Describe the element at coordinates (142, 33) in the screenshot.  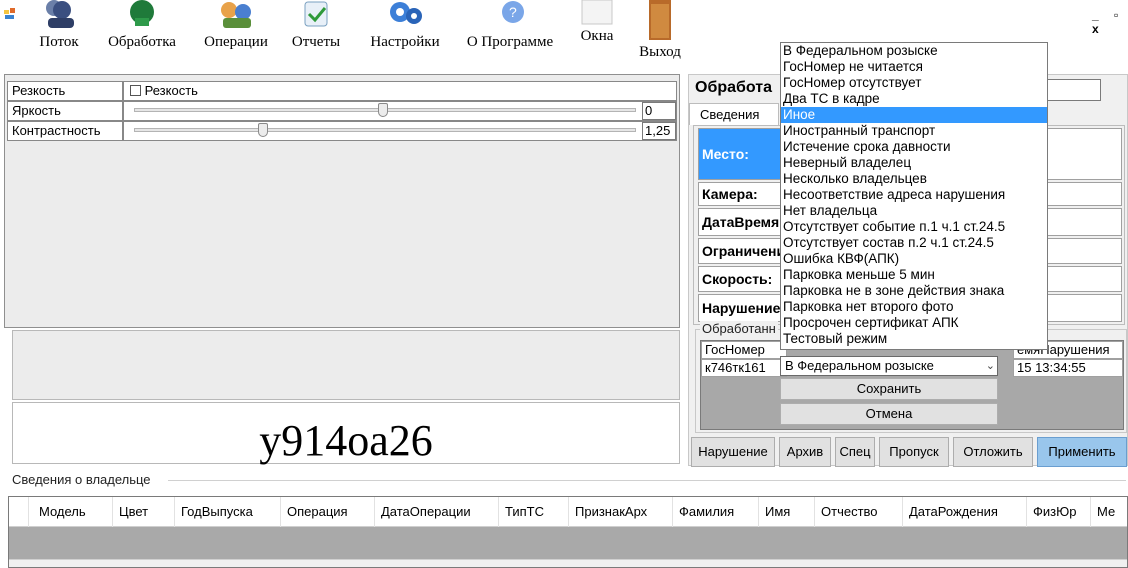
I see `toolbar-processing: Обработка` at that location.